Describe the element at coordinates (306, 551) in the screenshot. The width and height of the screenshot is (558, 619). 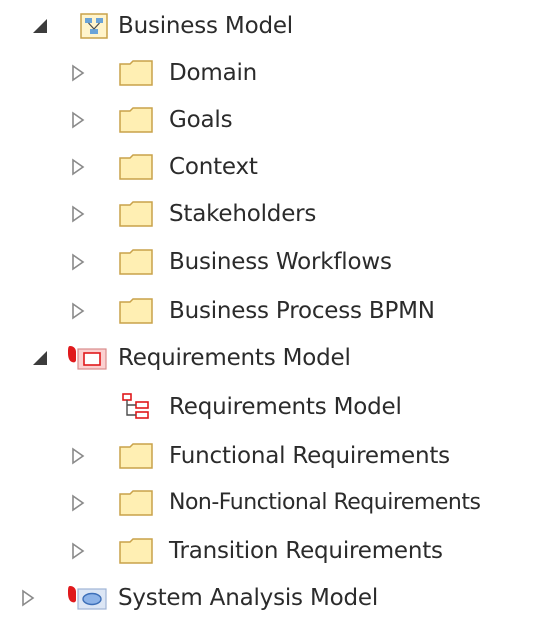
I see `tree-node-label: Transition Requirements` at that location.